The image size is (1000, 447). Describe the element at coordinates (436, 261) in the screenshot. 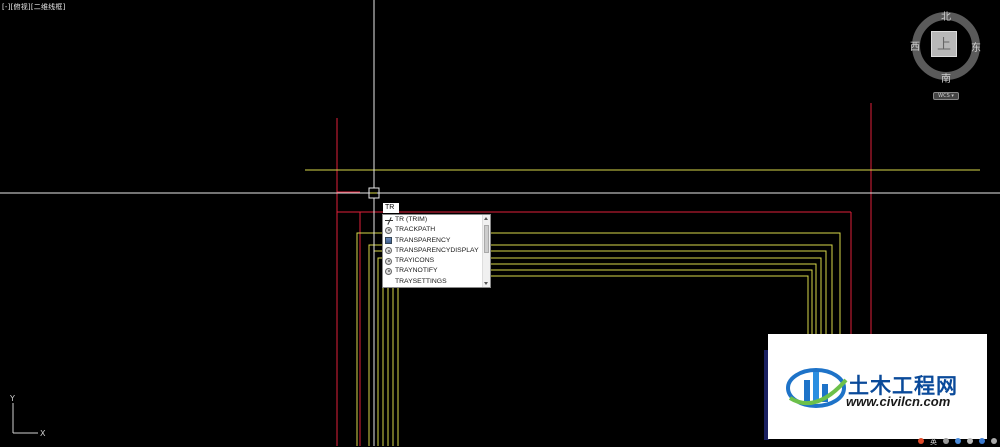

I see `suggestion-trayicons: TRAYICONS` at that location.